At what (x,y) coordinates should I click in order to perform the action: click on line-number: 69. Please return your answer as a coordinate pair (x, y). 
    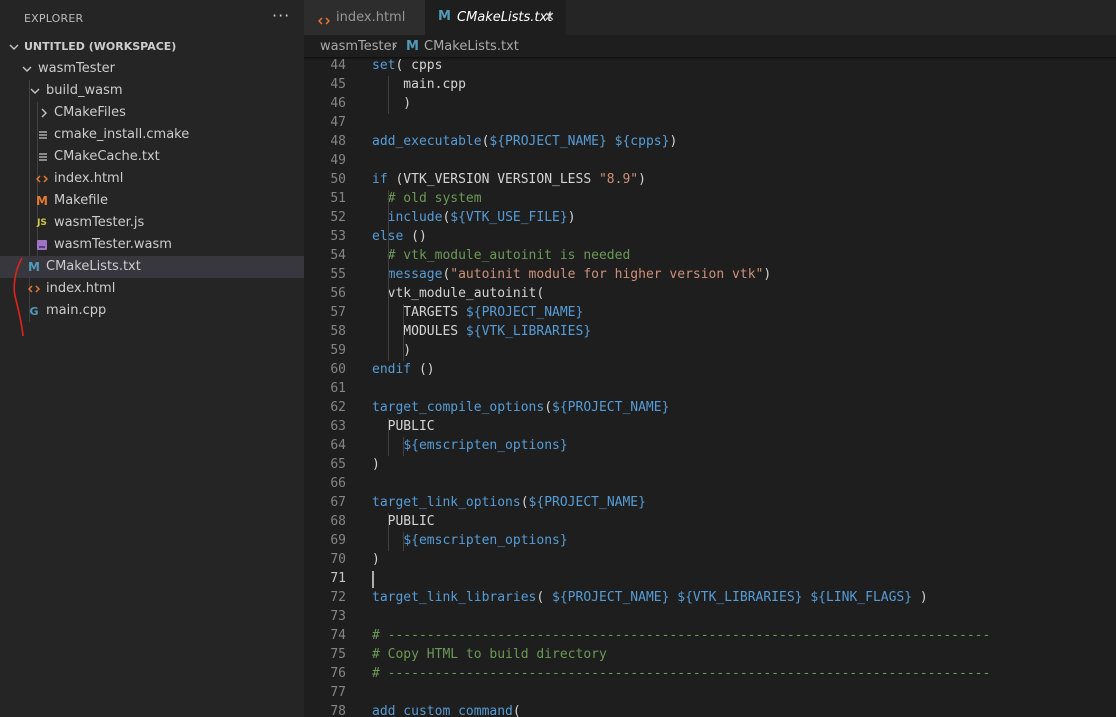
    Looking at the image, I should click on (338, 540).